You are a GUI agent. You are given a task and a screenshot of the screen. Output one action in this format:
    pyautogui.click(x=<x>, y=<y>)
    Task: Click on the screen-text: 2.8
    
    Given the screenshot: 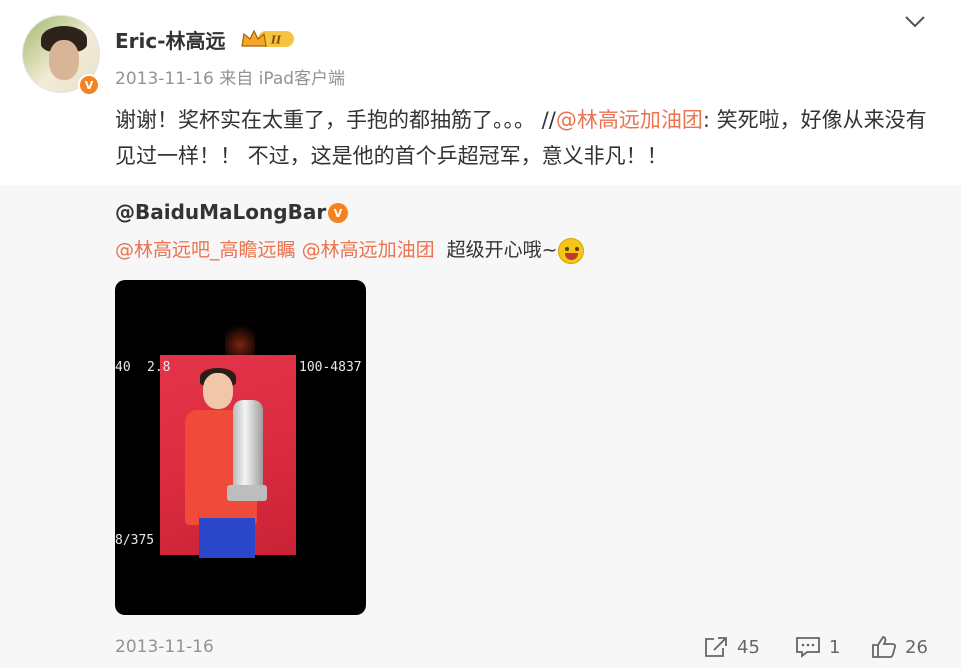 What is the action you would take?
    pyautogui.click(x=159, y=367)
    